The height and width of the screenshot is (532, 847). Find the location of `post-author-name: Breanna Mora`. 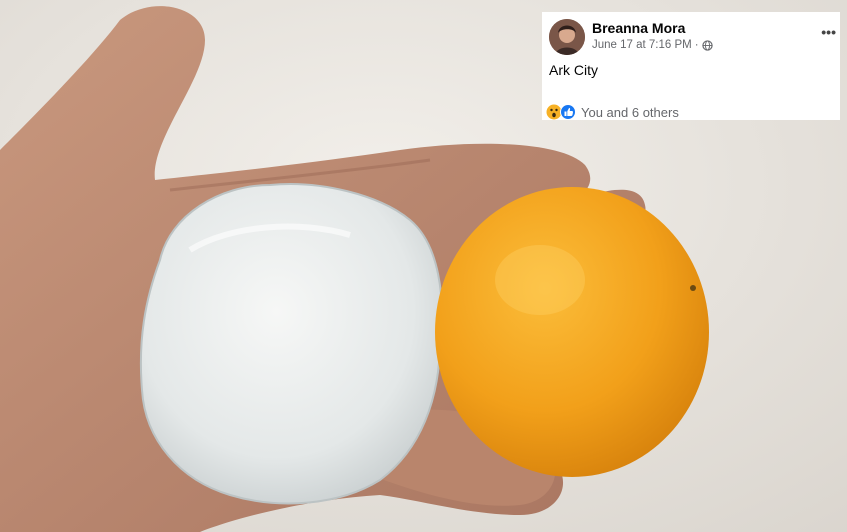

post-author-name: Breanna Mora is located at coordinates (638, 28).